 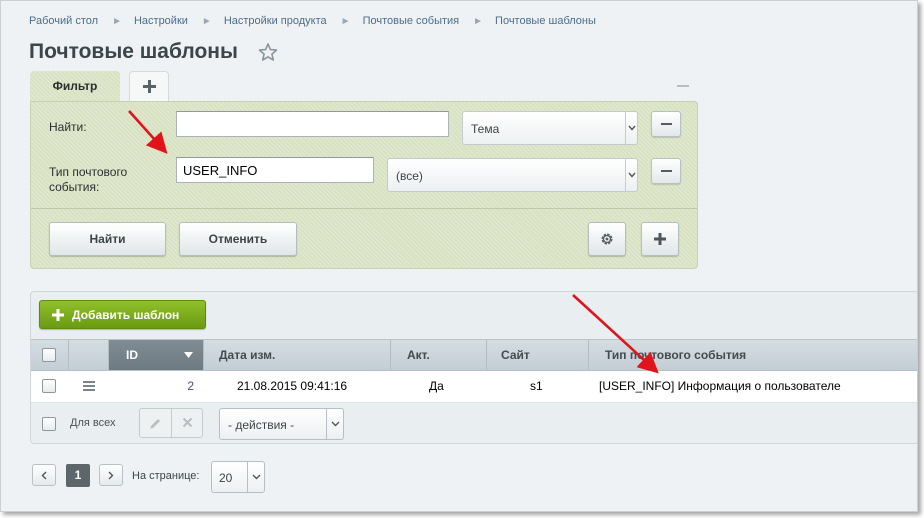 I want to click on column-id-label: ID, so click(x=132, y=355).